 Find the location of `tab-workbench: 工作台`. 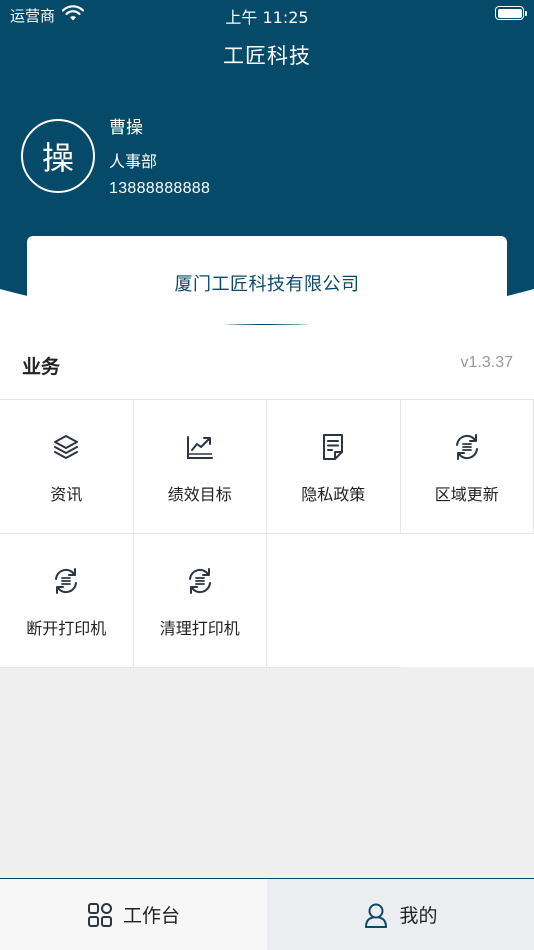

tab-workbench: 工作台 is located at coordinates (133, 914).